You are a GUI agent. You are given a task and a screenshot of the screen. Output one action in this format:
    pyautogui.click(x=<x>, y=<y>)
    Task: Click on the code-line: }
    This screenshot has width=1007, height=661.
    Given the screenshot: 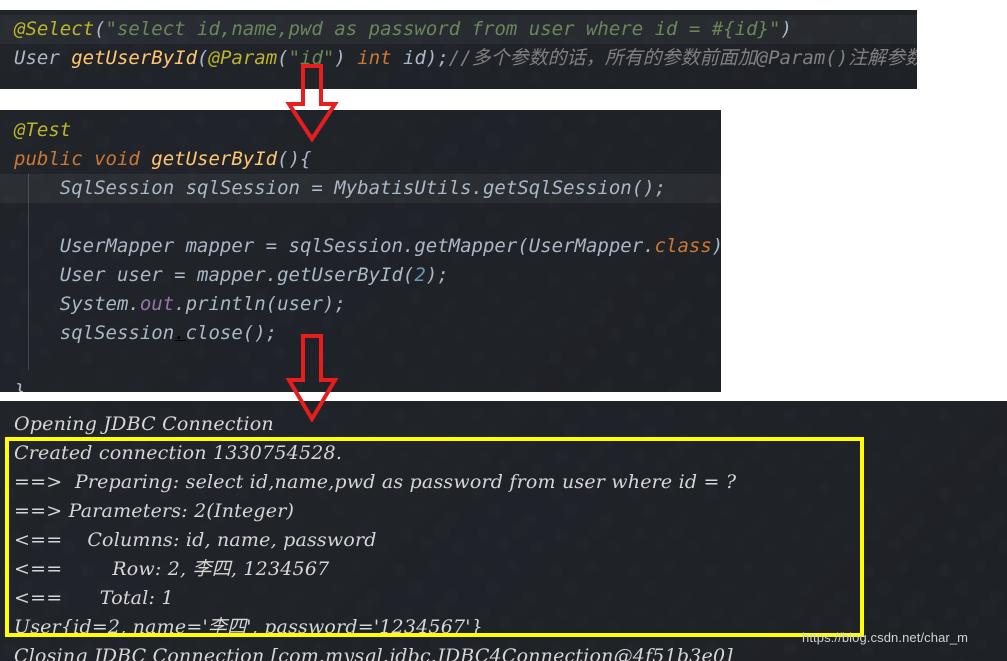 What is the action you would take?
    pyautogui.click(x=367, y=384)
    